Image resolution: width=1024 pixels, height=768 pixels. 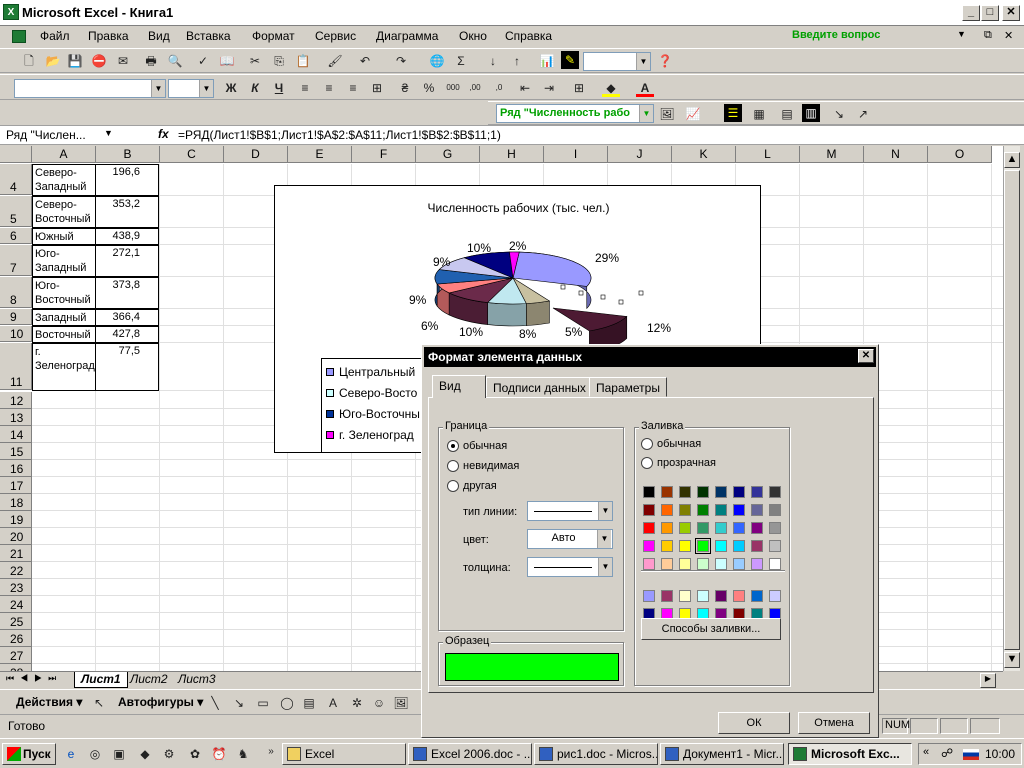 What do you see at coordinates (208, 36) in the screenshot?
I see `menu-insert: Вставка` at bounding box center [208, 36].